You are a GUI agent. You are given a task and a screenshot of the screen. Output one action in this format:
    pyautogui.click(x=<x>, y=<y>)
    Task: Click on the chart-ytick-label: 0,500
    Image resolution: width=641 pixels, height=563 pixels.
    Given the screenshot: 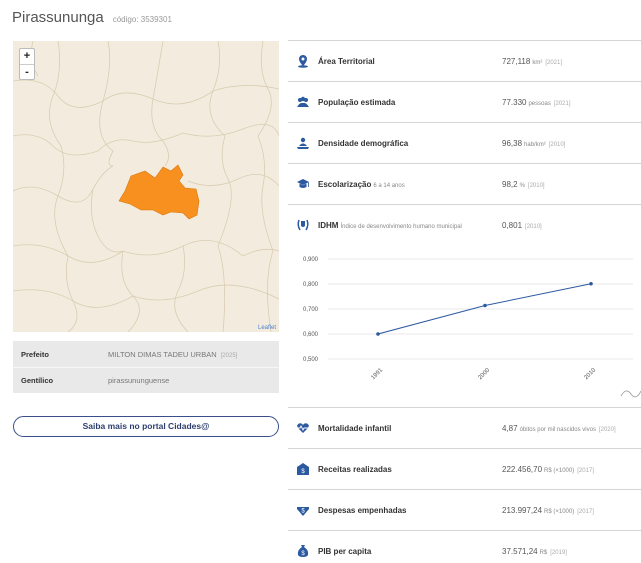 What is the action you would take?
    pyautogui.click(x=311, y=360)
    